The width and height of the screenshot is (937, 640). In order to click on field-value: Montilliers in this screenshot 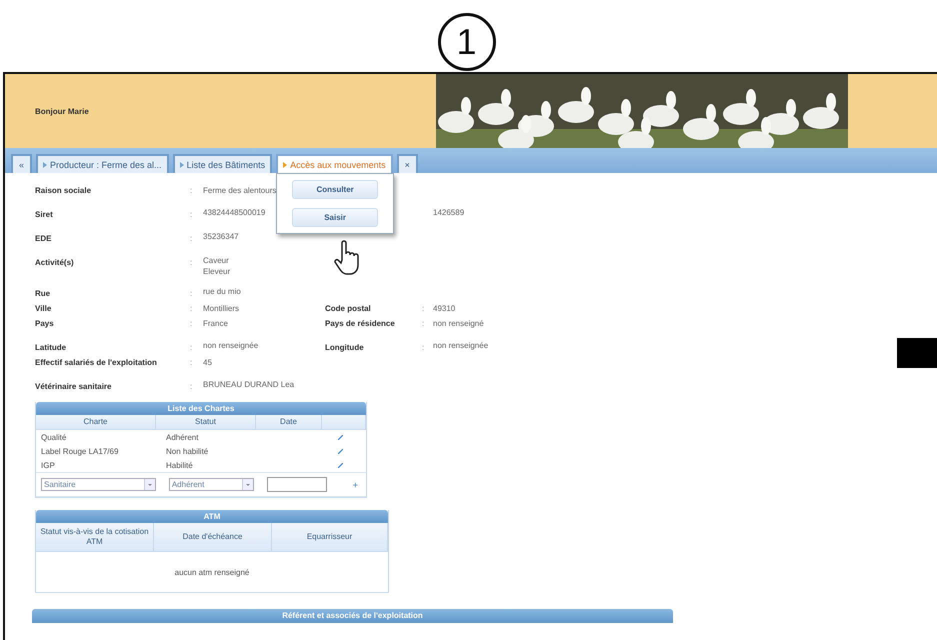, I will do `click(221, 309)`.